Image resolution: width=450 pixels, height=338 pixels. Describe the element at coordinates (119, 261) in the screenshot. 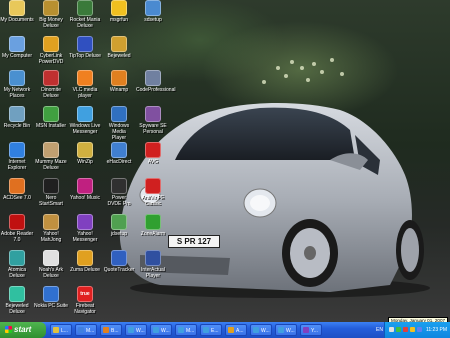

I see `desktop-icon: QuoteTracker` at that location.